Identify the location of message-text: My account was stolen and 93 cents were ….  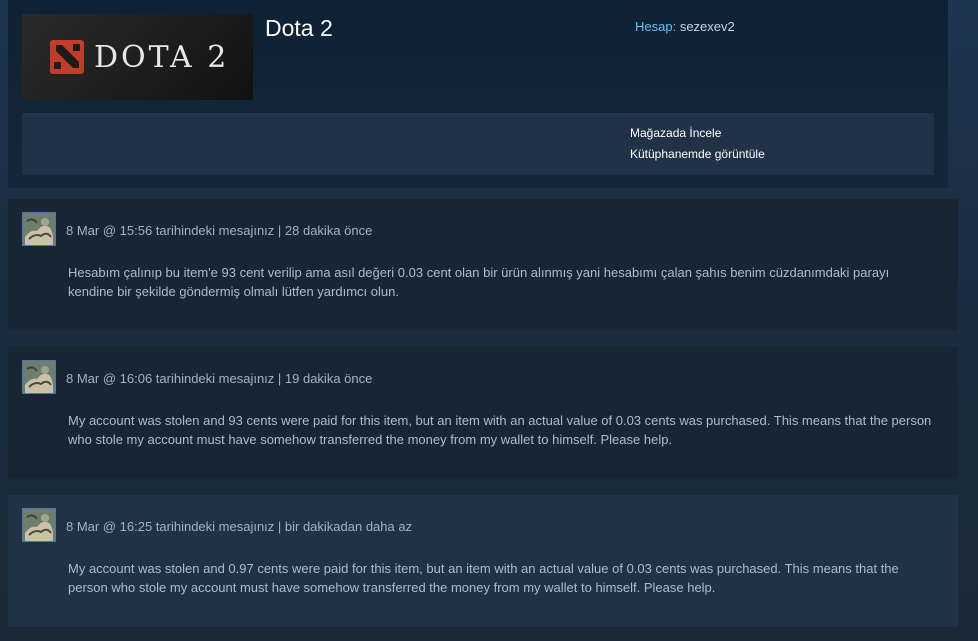
(500, 430).